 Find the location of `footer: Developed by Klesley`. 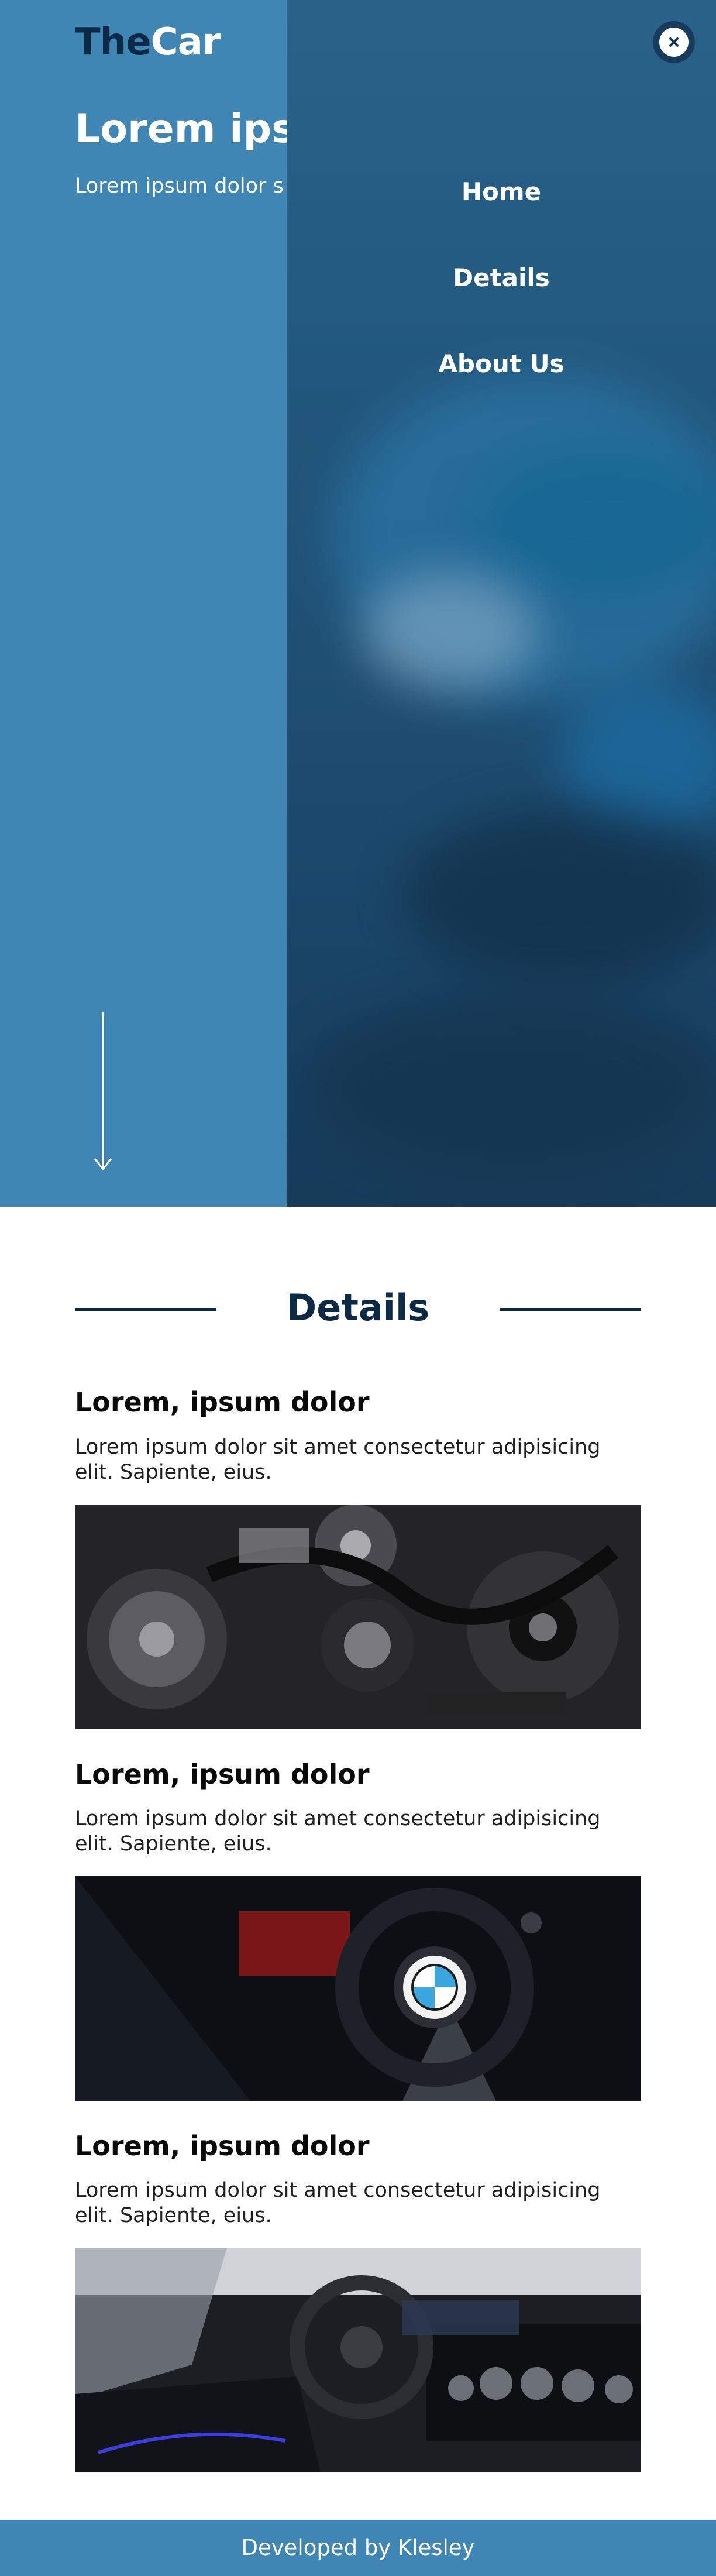

footer: Developed by Klesley is located at coordinates (358, 2548).